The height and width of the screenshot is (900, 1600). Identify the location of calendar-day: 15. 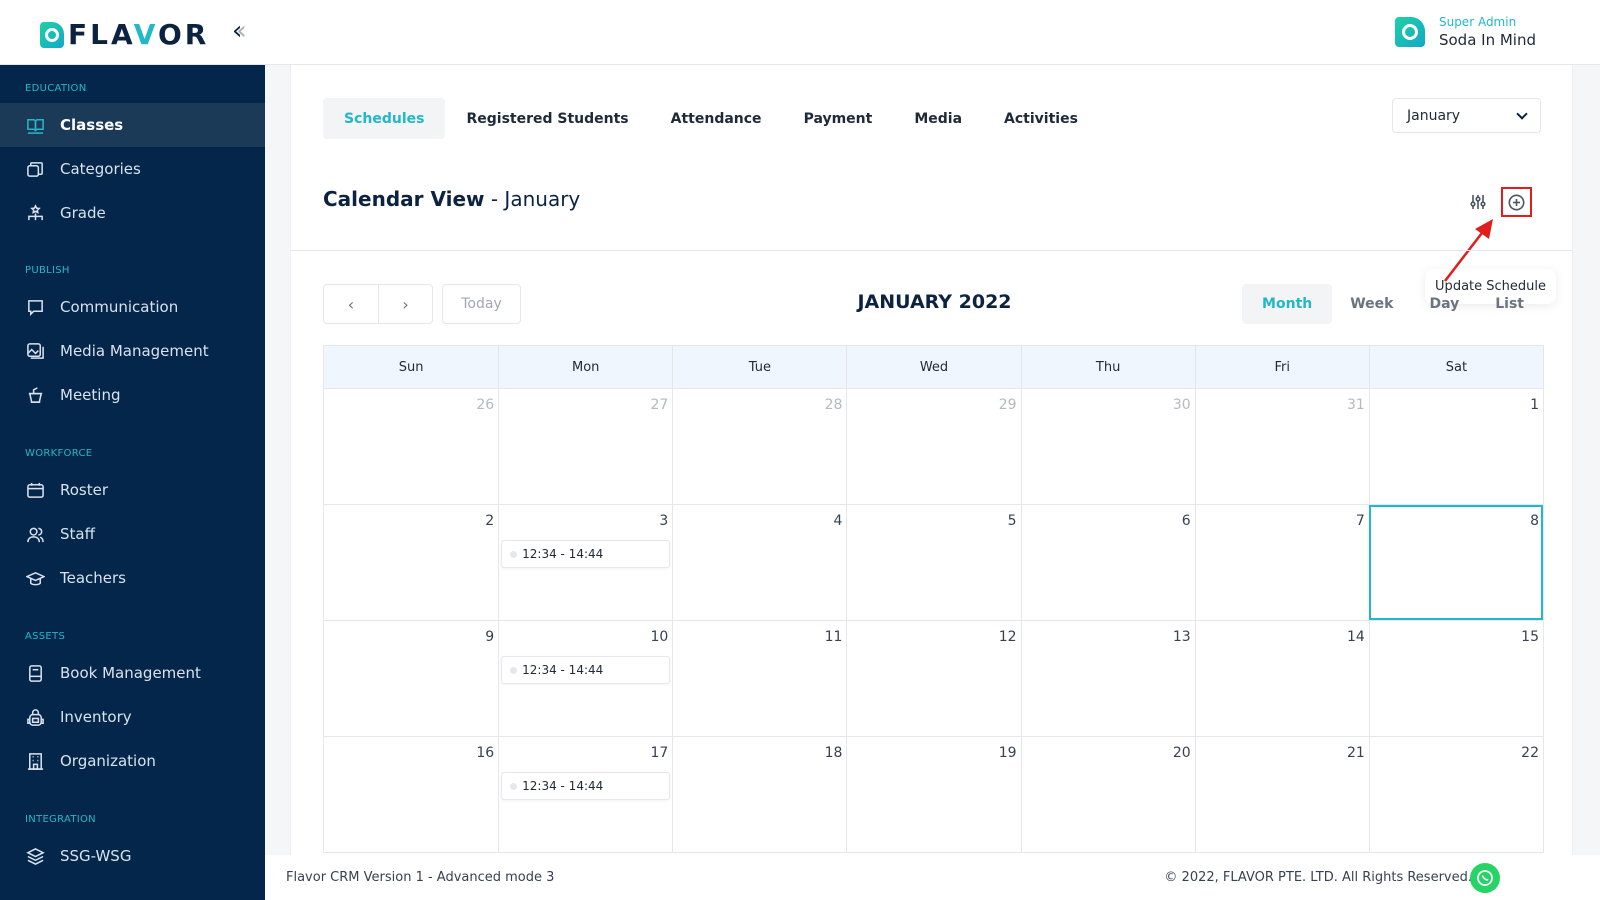
(1455, 678).